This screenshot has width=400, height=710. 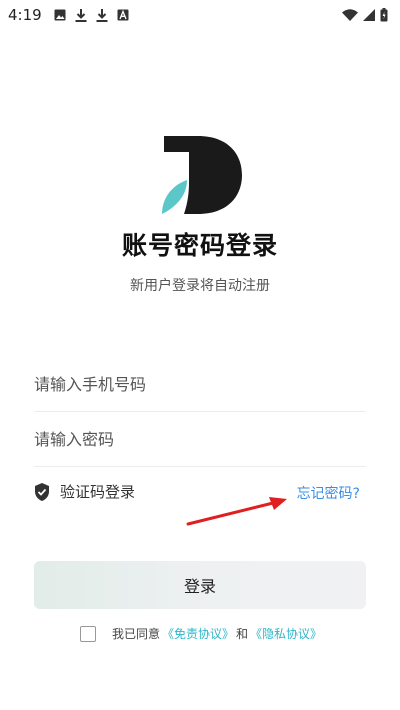 What do you see at coordinates (136, 634) in the screenshot?
I see `agreement-prefix: 我已同意` at bounding box center [136, 634].